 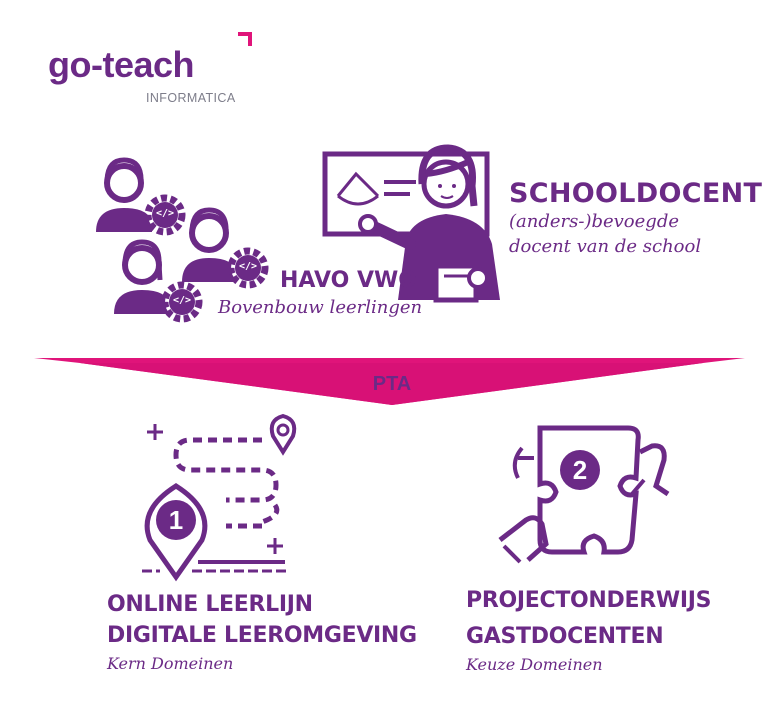 I want to click on left-track-line1: ONLINE LEERLIJN, so click(x=210, y=604).